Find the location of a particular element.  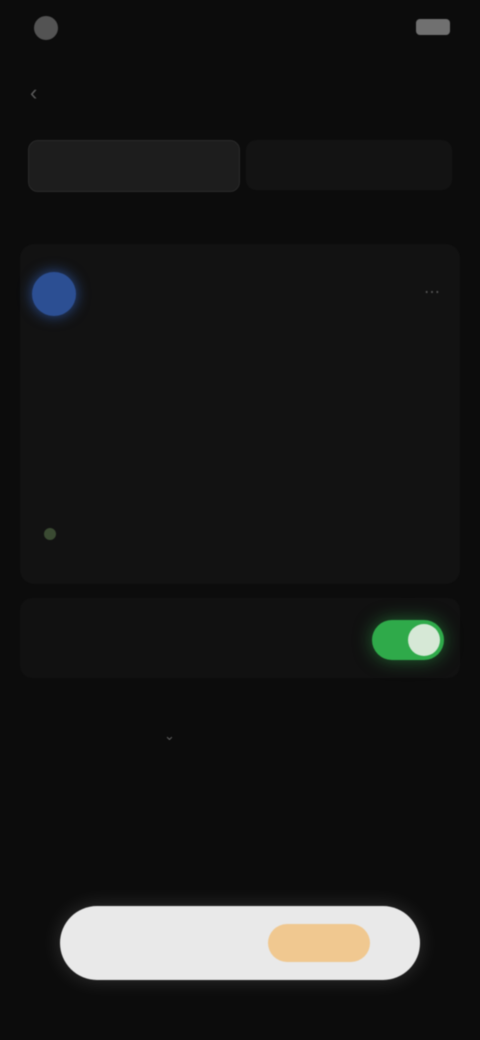

back-arrow-icon: ‹ is located at coordinates (43, 93).